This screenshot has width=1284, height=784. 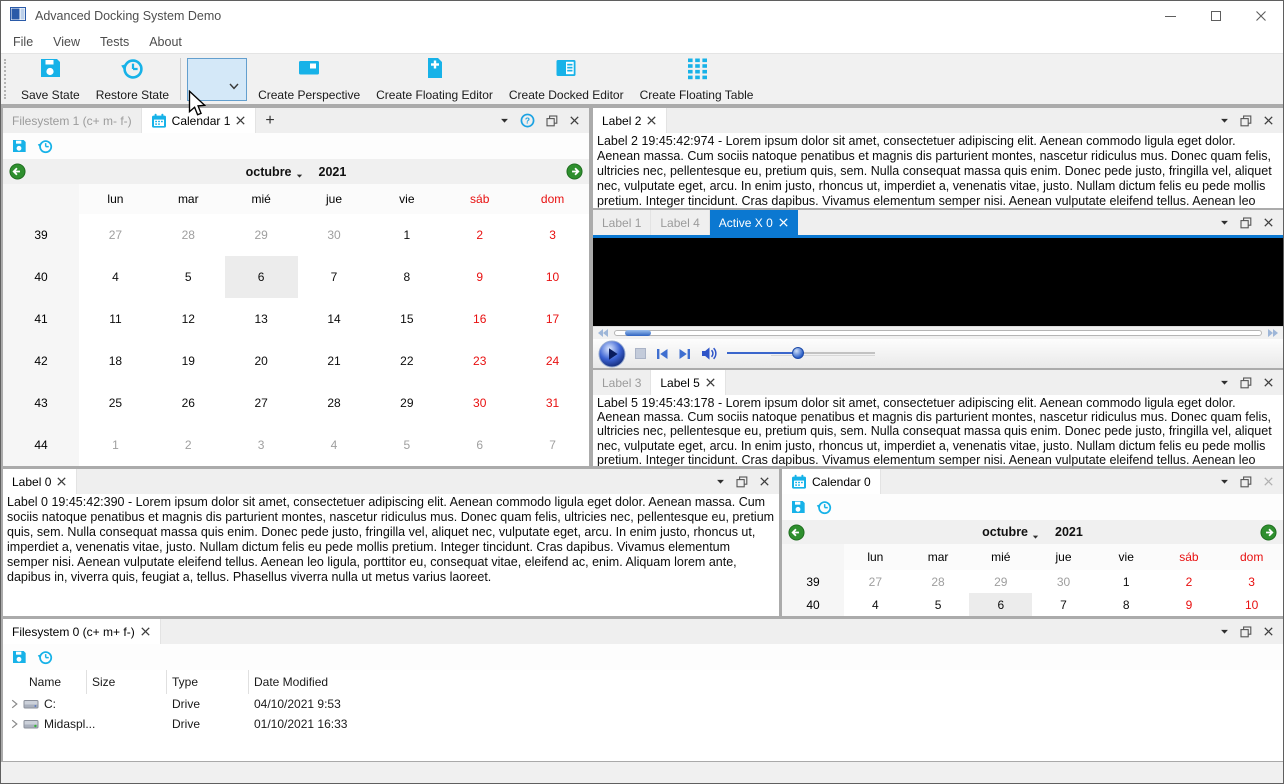 What do you see at coordinates (622, 222) in the screenshot?
I see `tab-label-1: Label 1` at bounding box center [622, 222].